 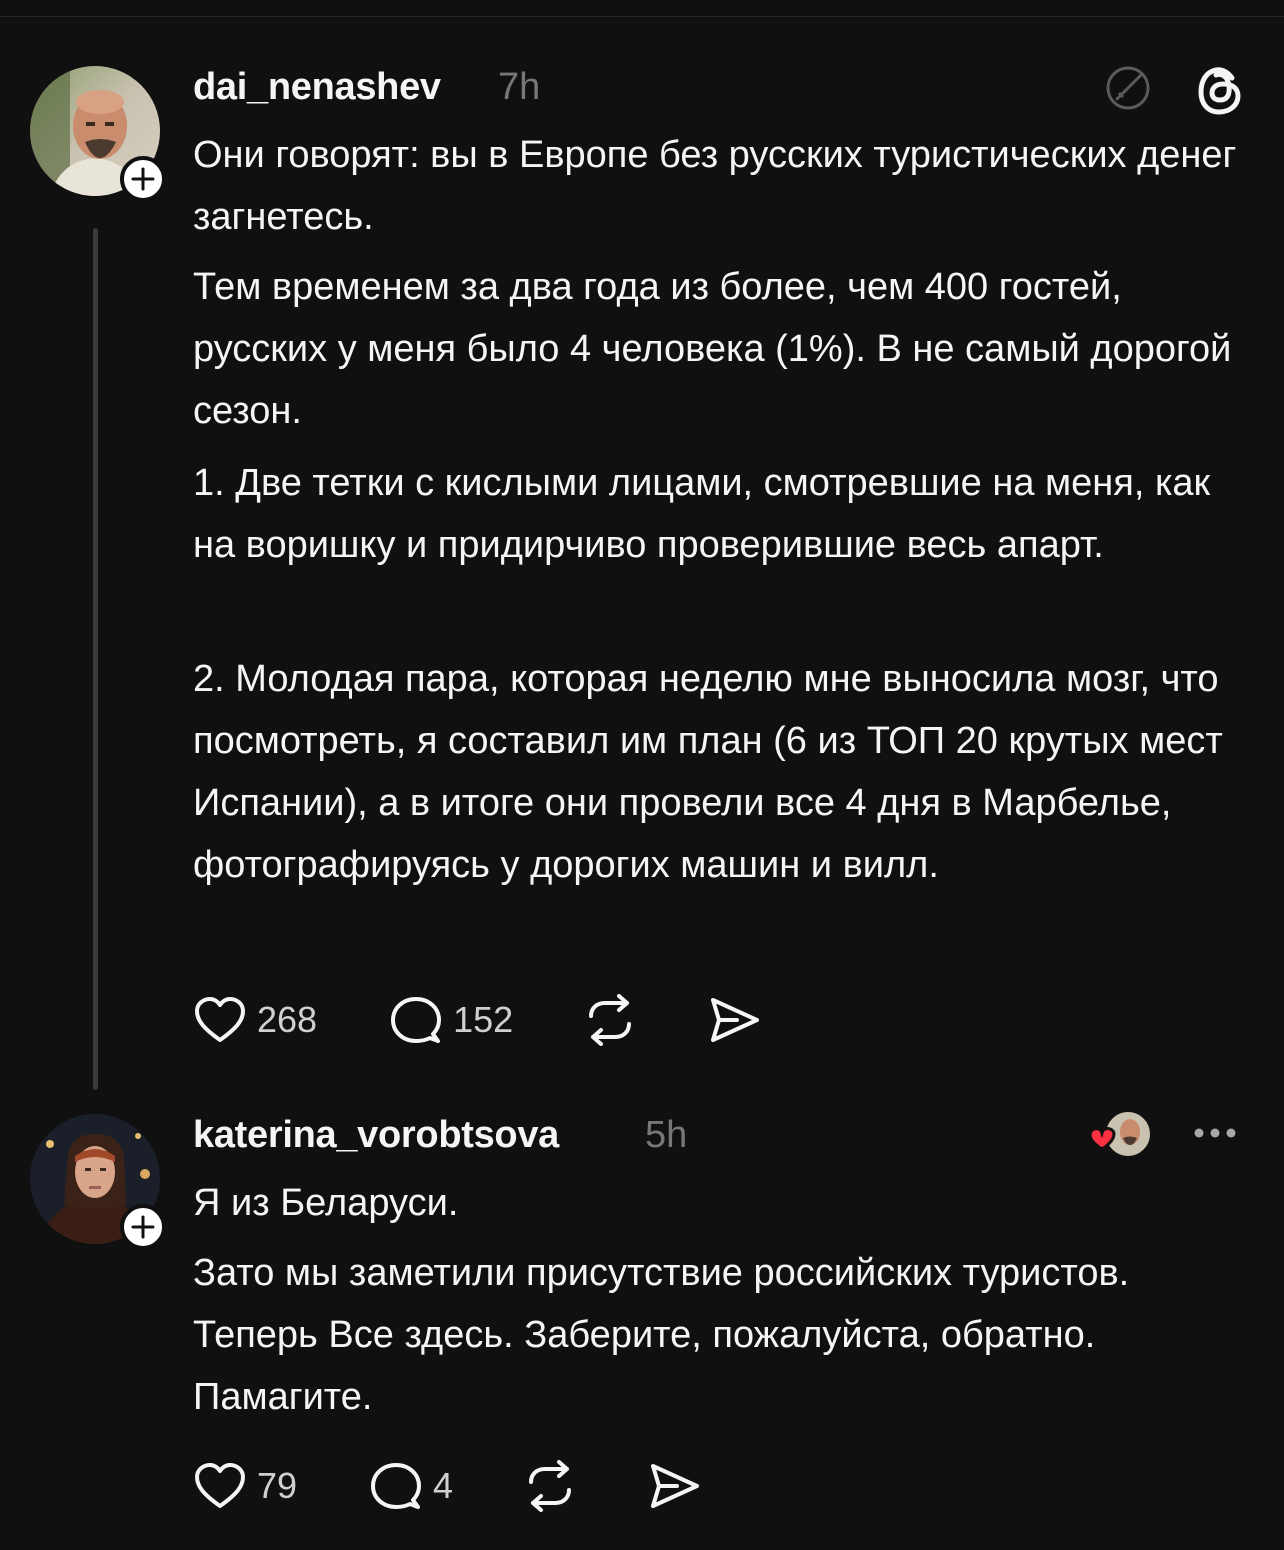 I want to click on reply-button: 152, so click(x=451, y=1020).